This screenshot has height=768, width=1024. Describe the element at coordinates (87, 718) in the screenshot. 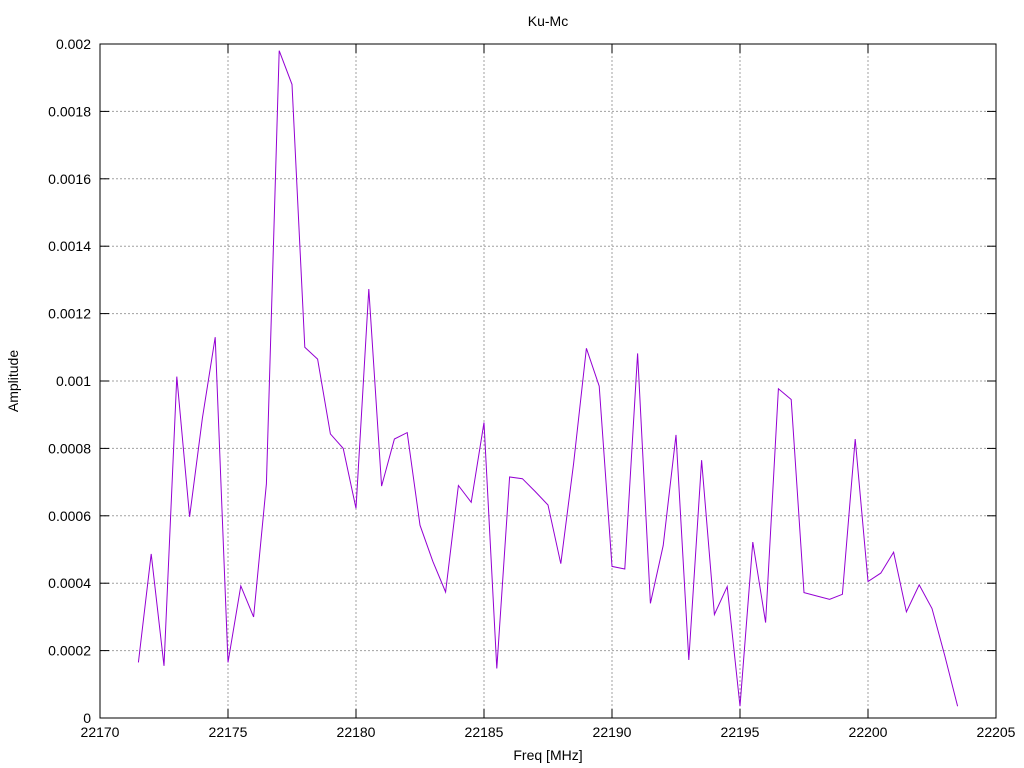

I see `y-tick-label: 0` at that location.